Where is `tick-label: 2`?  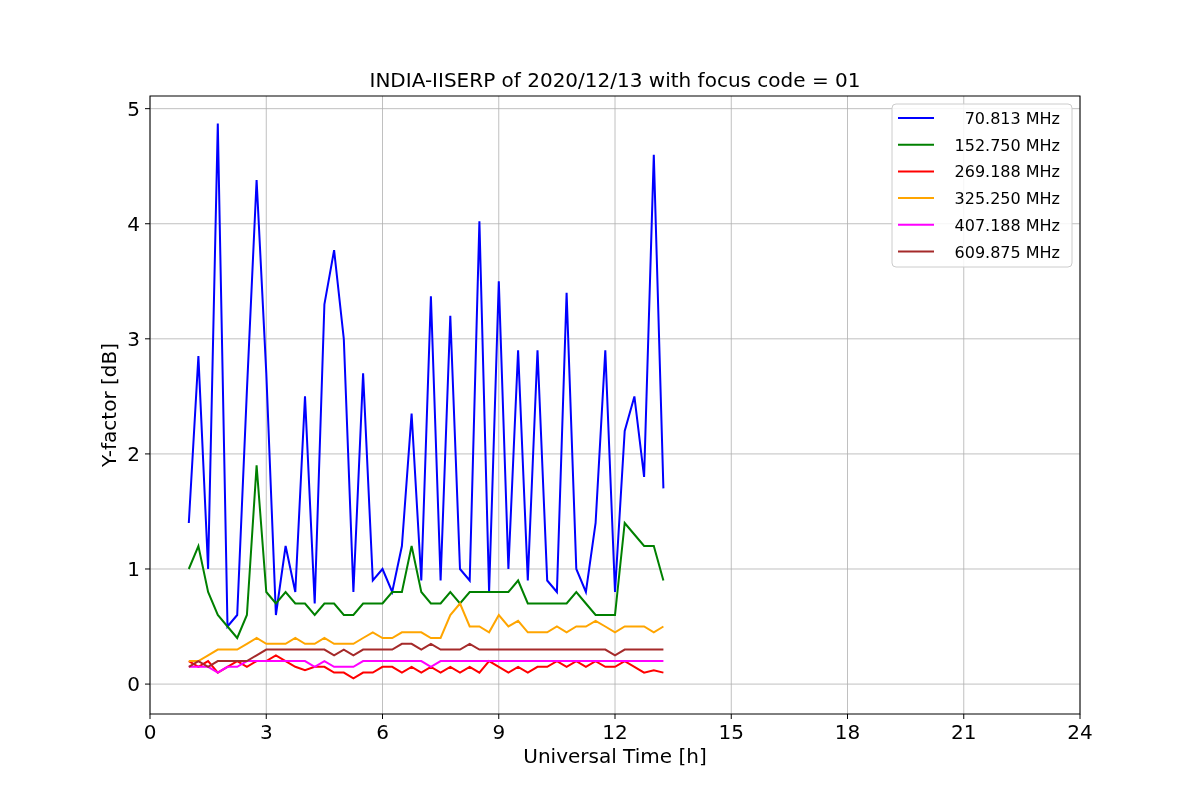
tick-label: 2 is located at coordinates (133, 453).